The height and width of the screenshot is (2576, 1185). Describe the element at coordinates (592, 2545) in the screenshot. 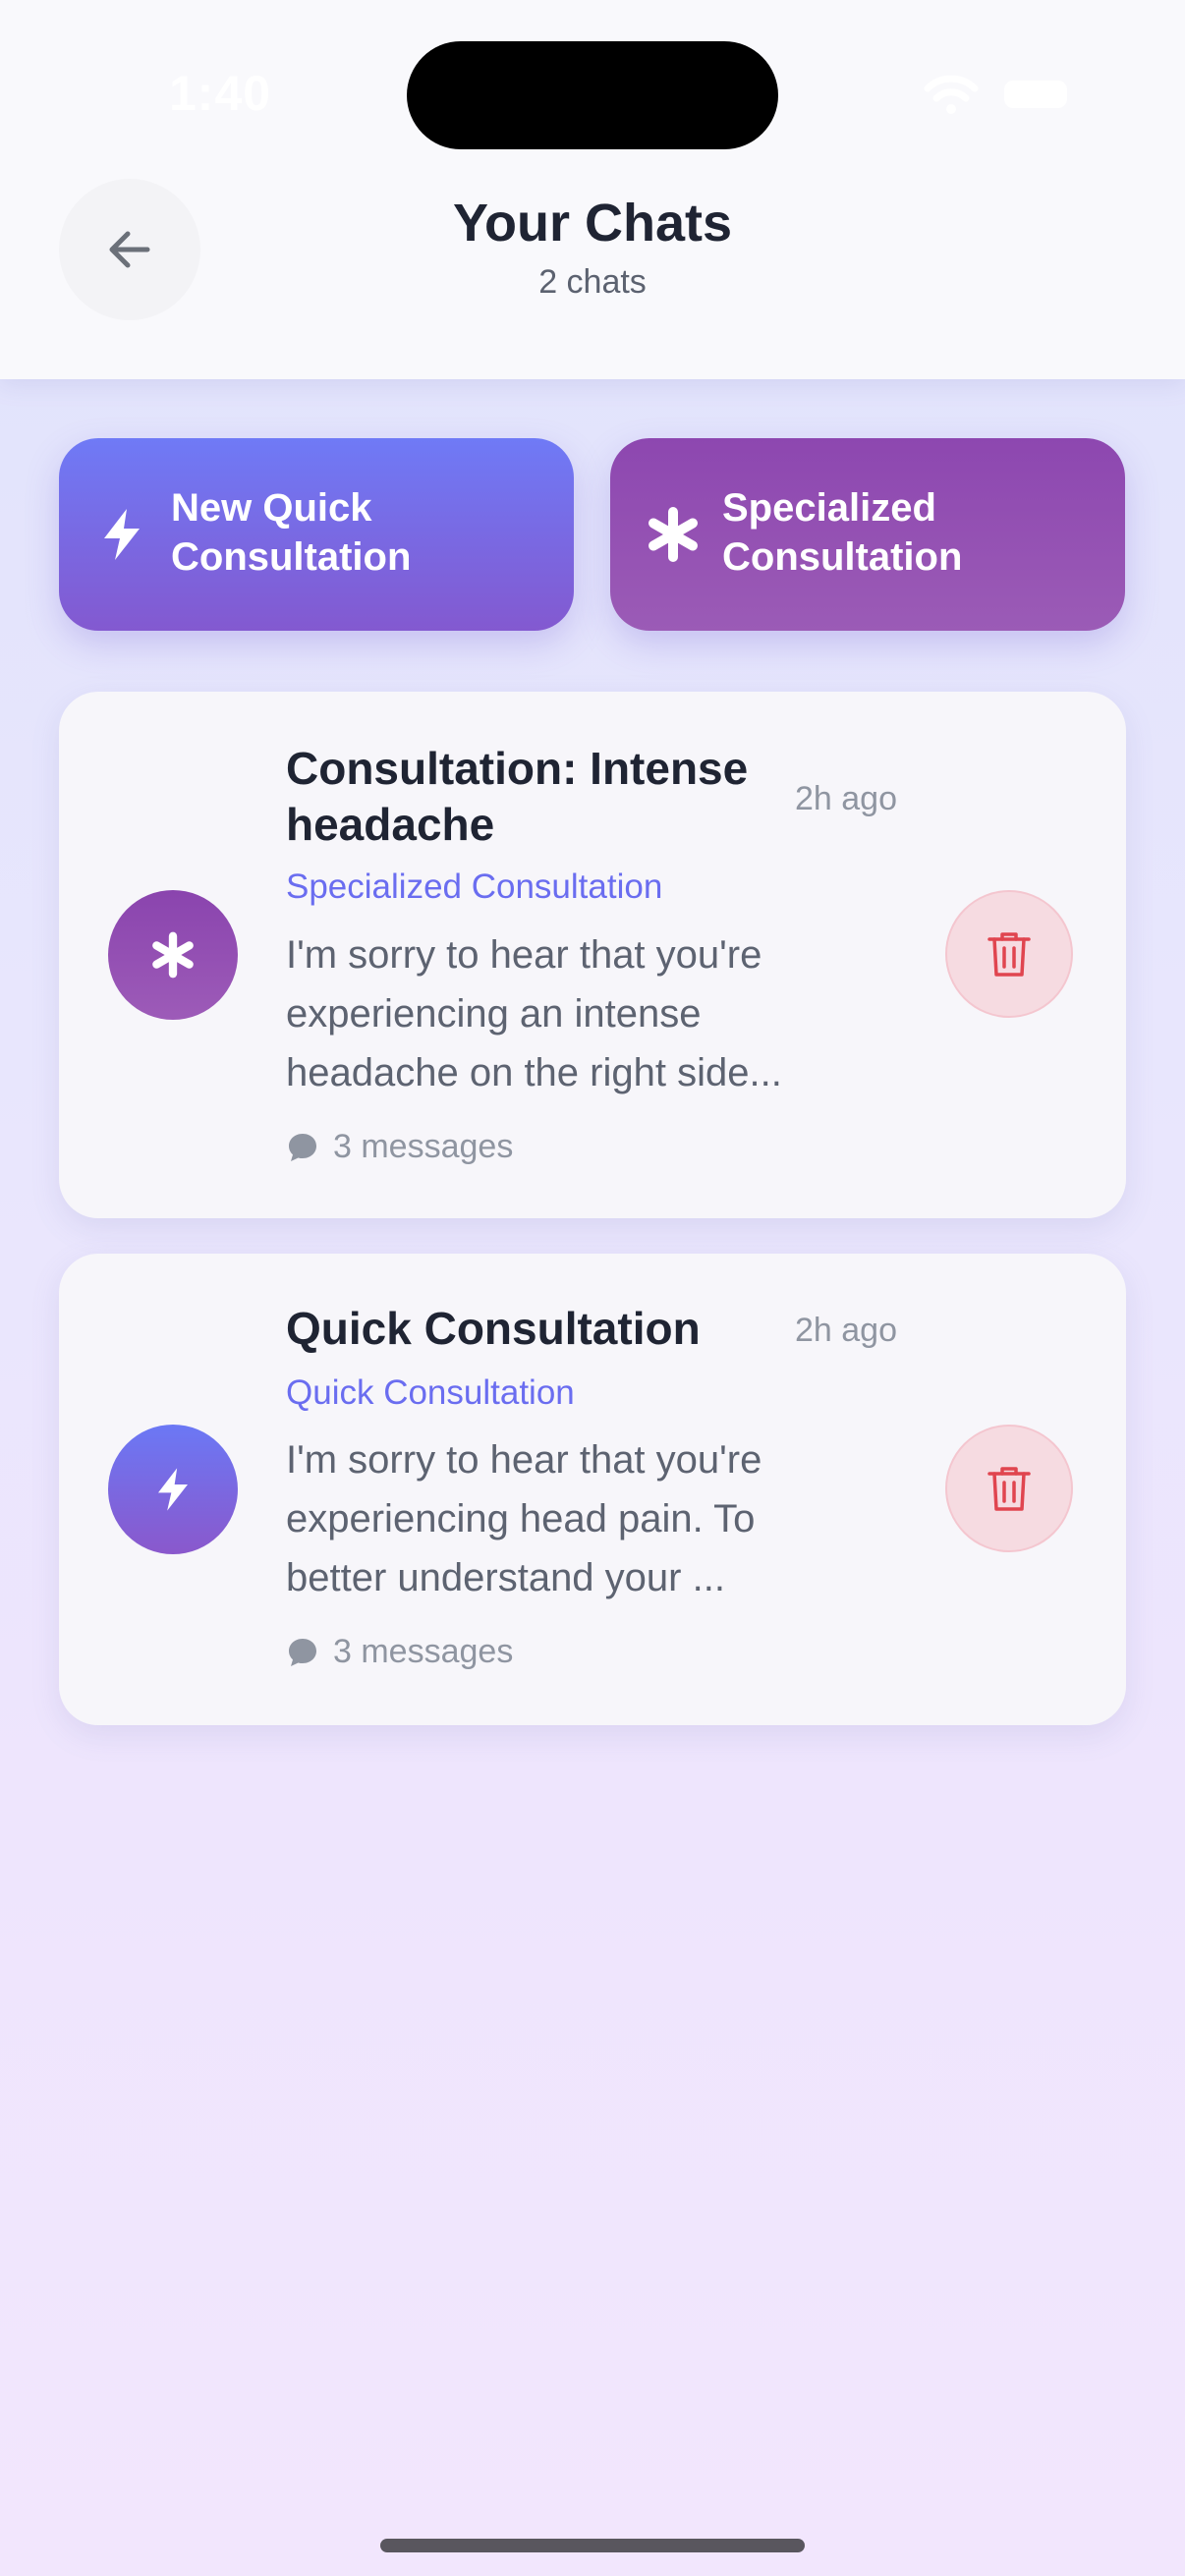

I see `home-indicator` at that location.